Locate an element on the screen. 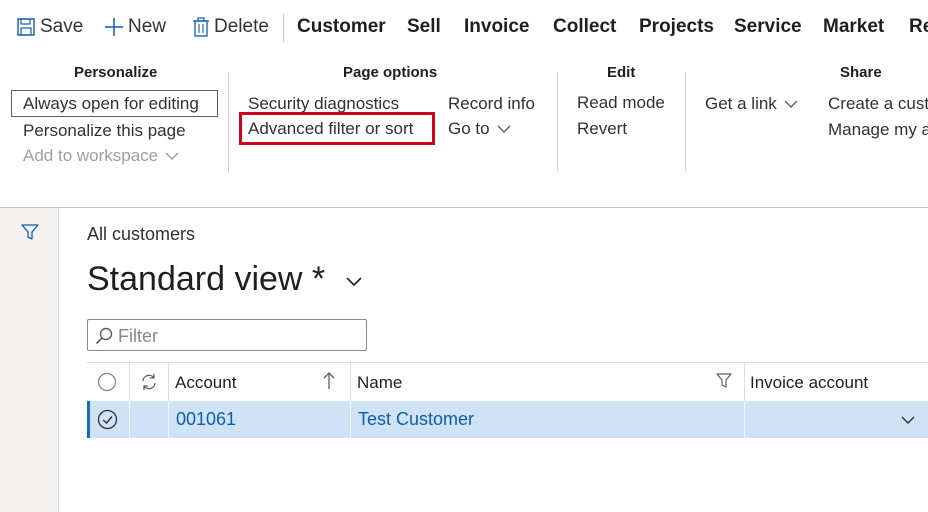 This screenshot has height=512, width=928. delete-button: Delete is located at coordinates (230, 27).